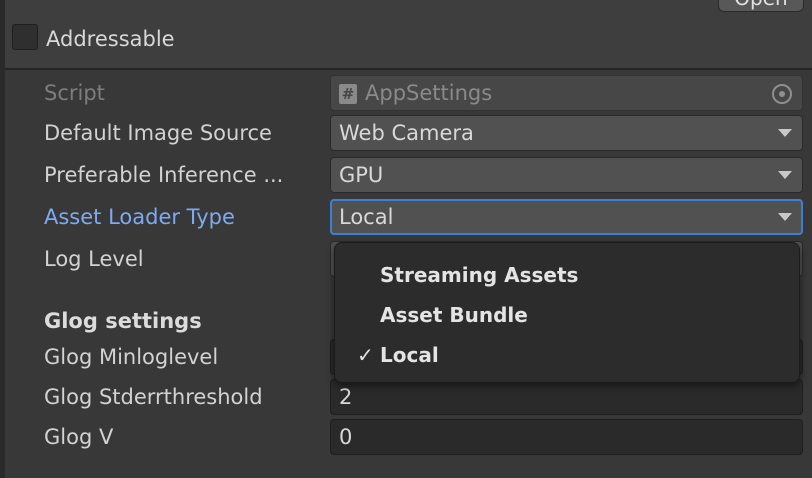 The image size is (812, 478). I want to click on dropdown-option-local: ✓ Local, so click(567, 355).